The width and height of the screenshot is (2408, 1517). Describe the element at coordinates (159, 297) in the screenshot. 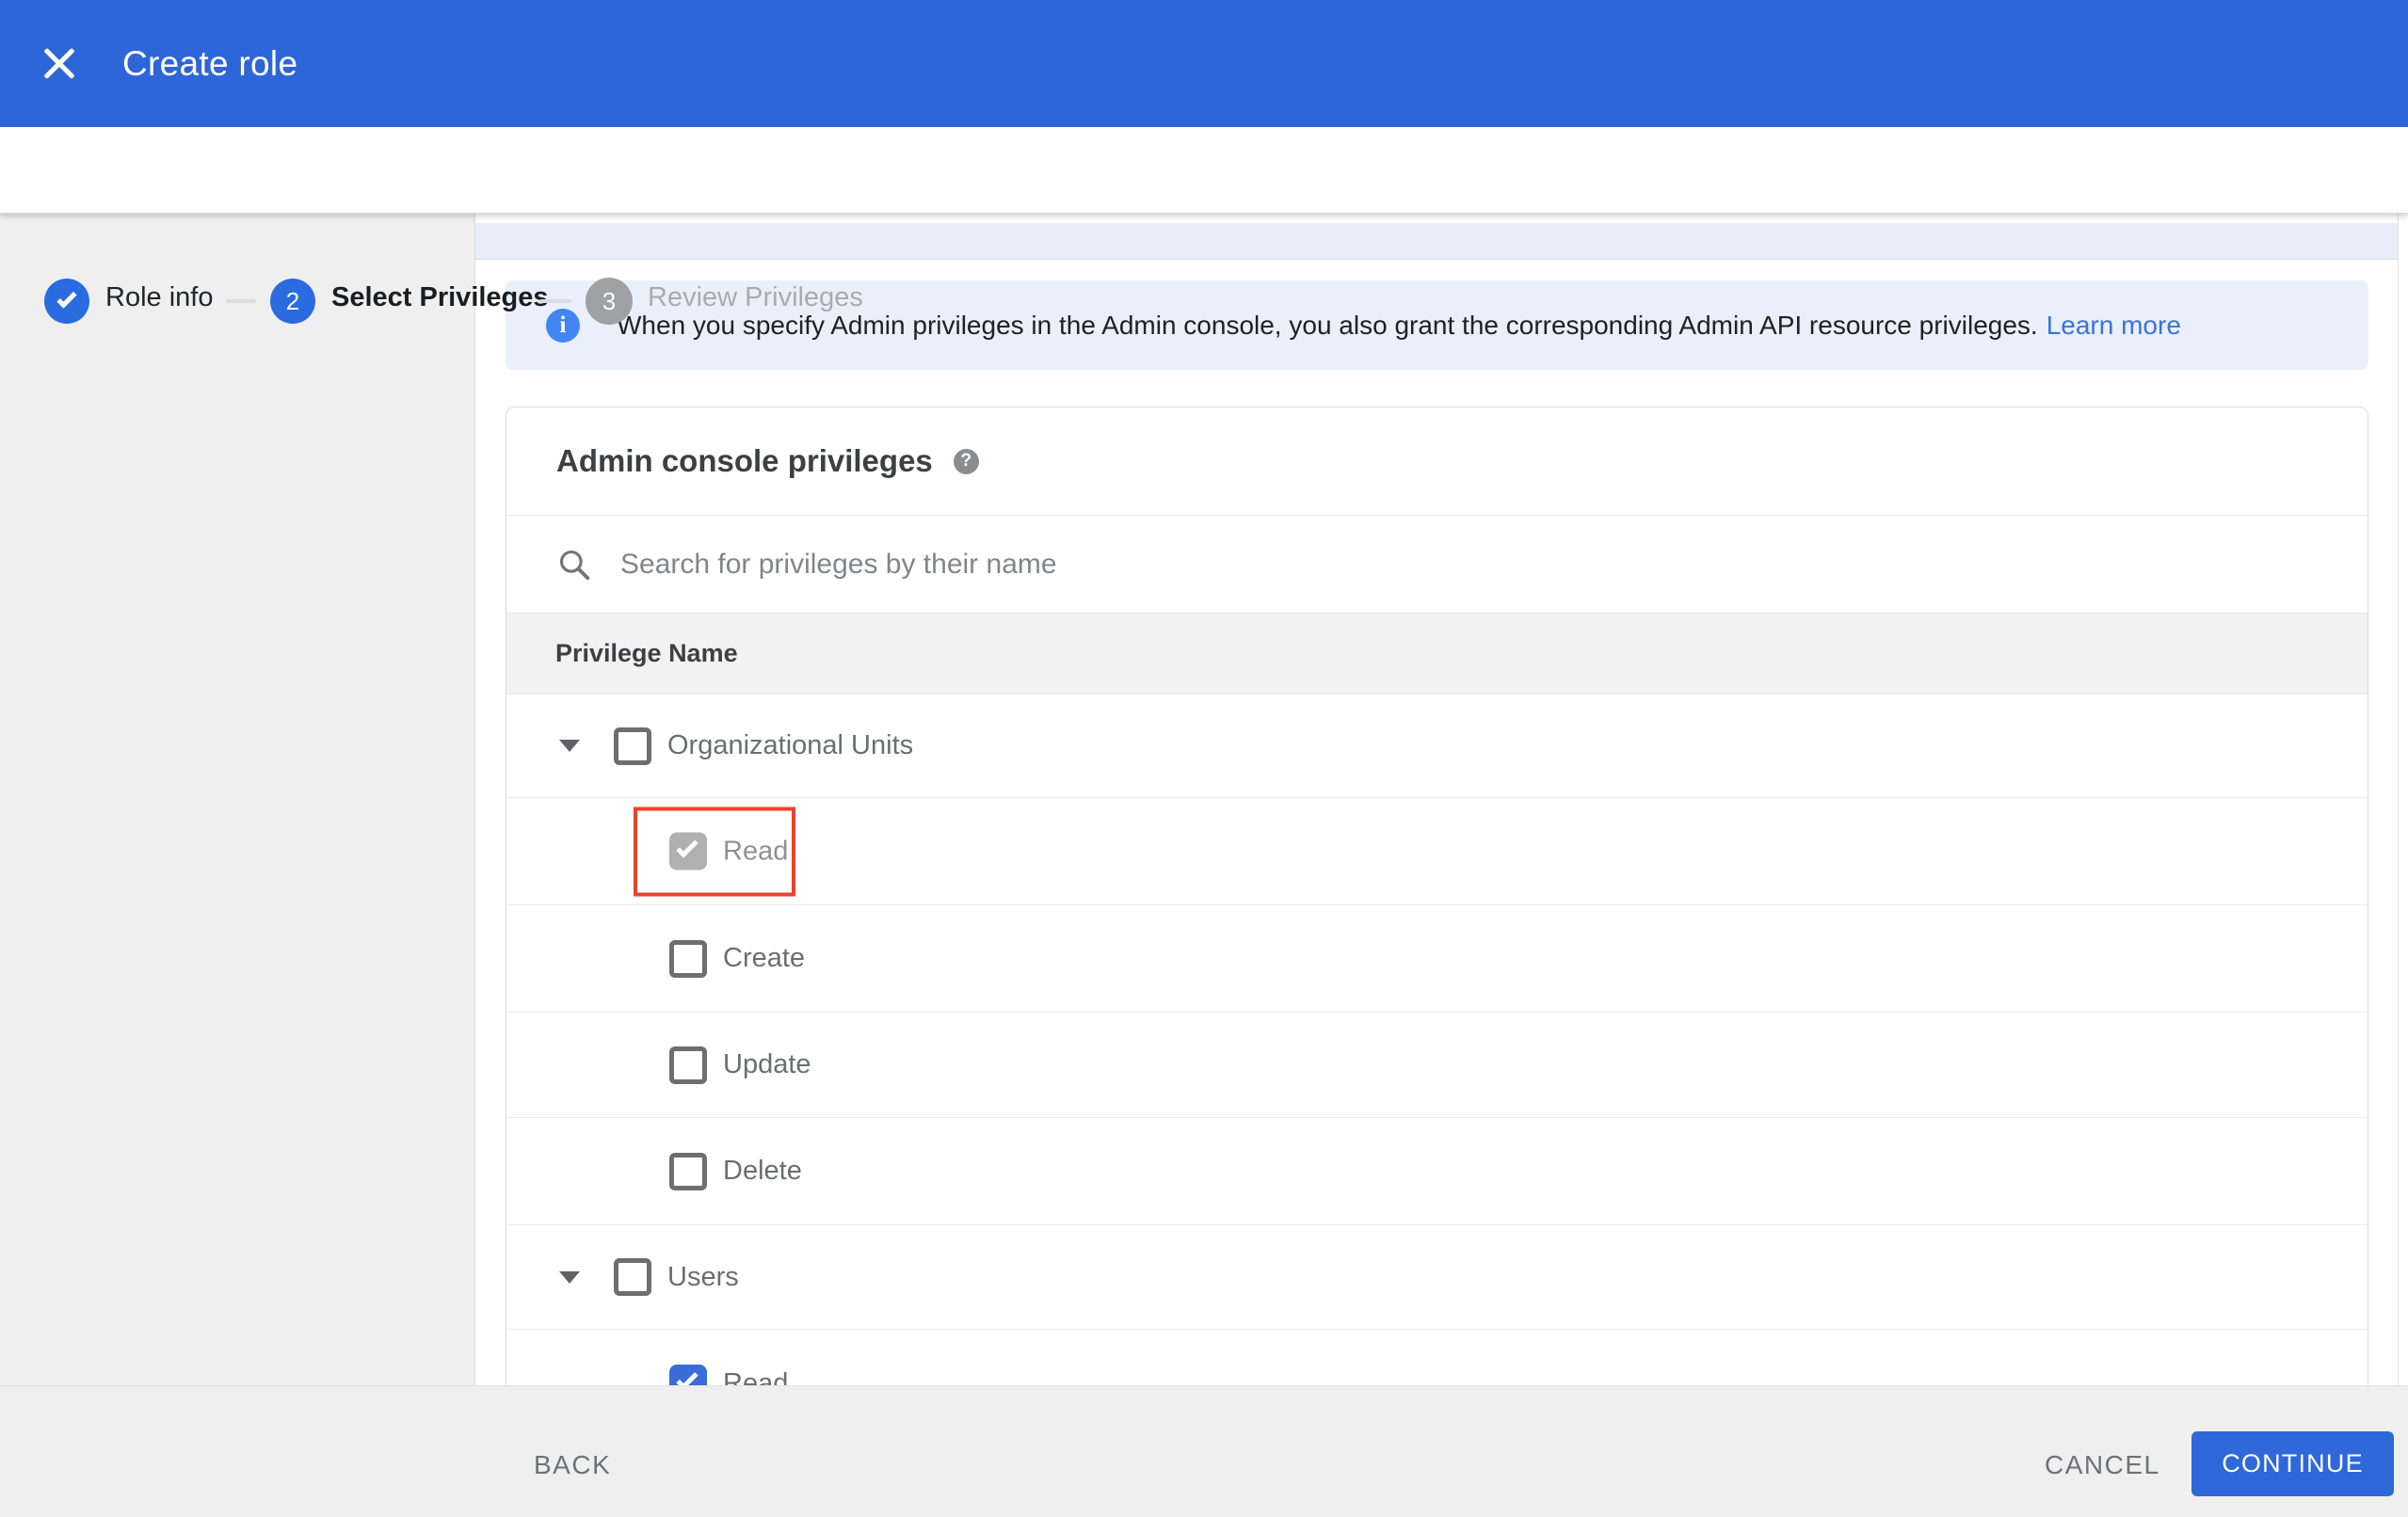

I see `step-1-label-role-info: Role info` at that location.